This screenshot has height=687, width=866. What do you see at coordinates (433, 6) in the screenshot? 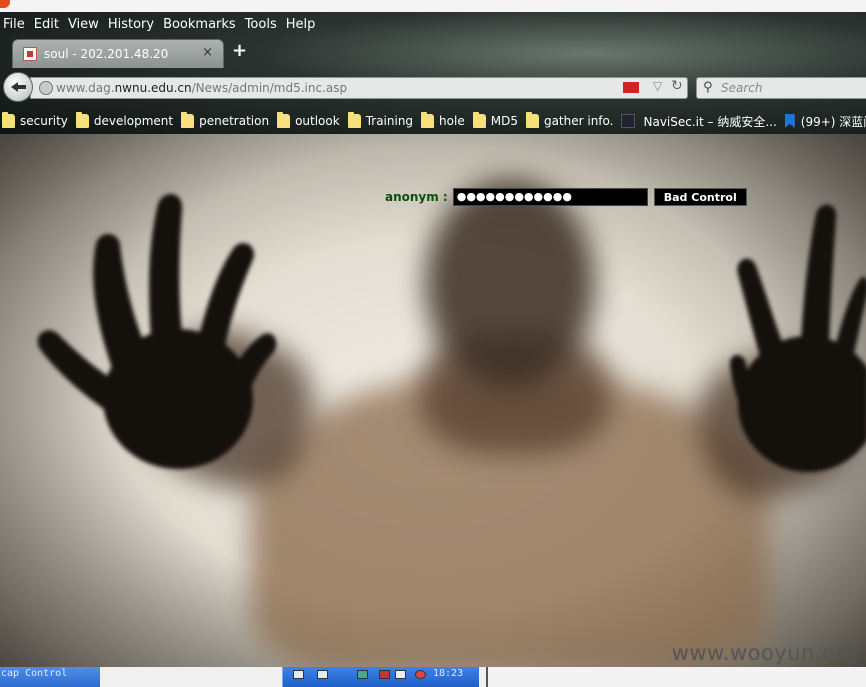
I see `window-top-edge` at bounding box center [433, 6].